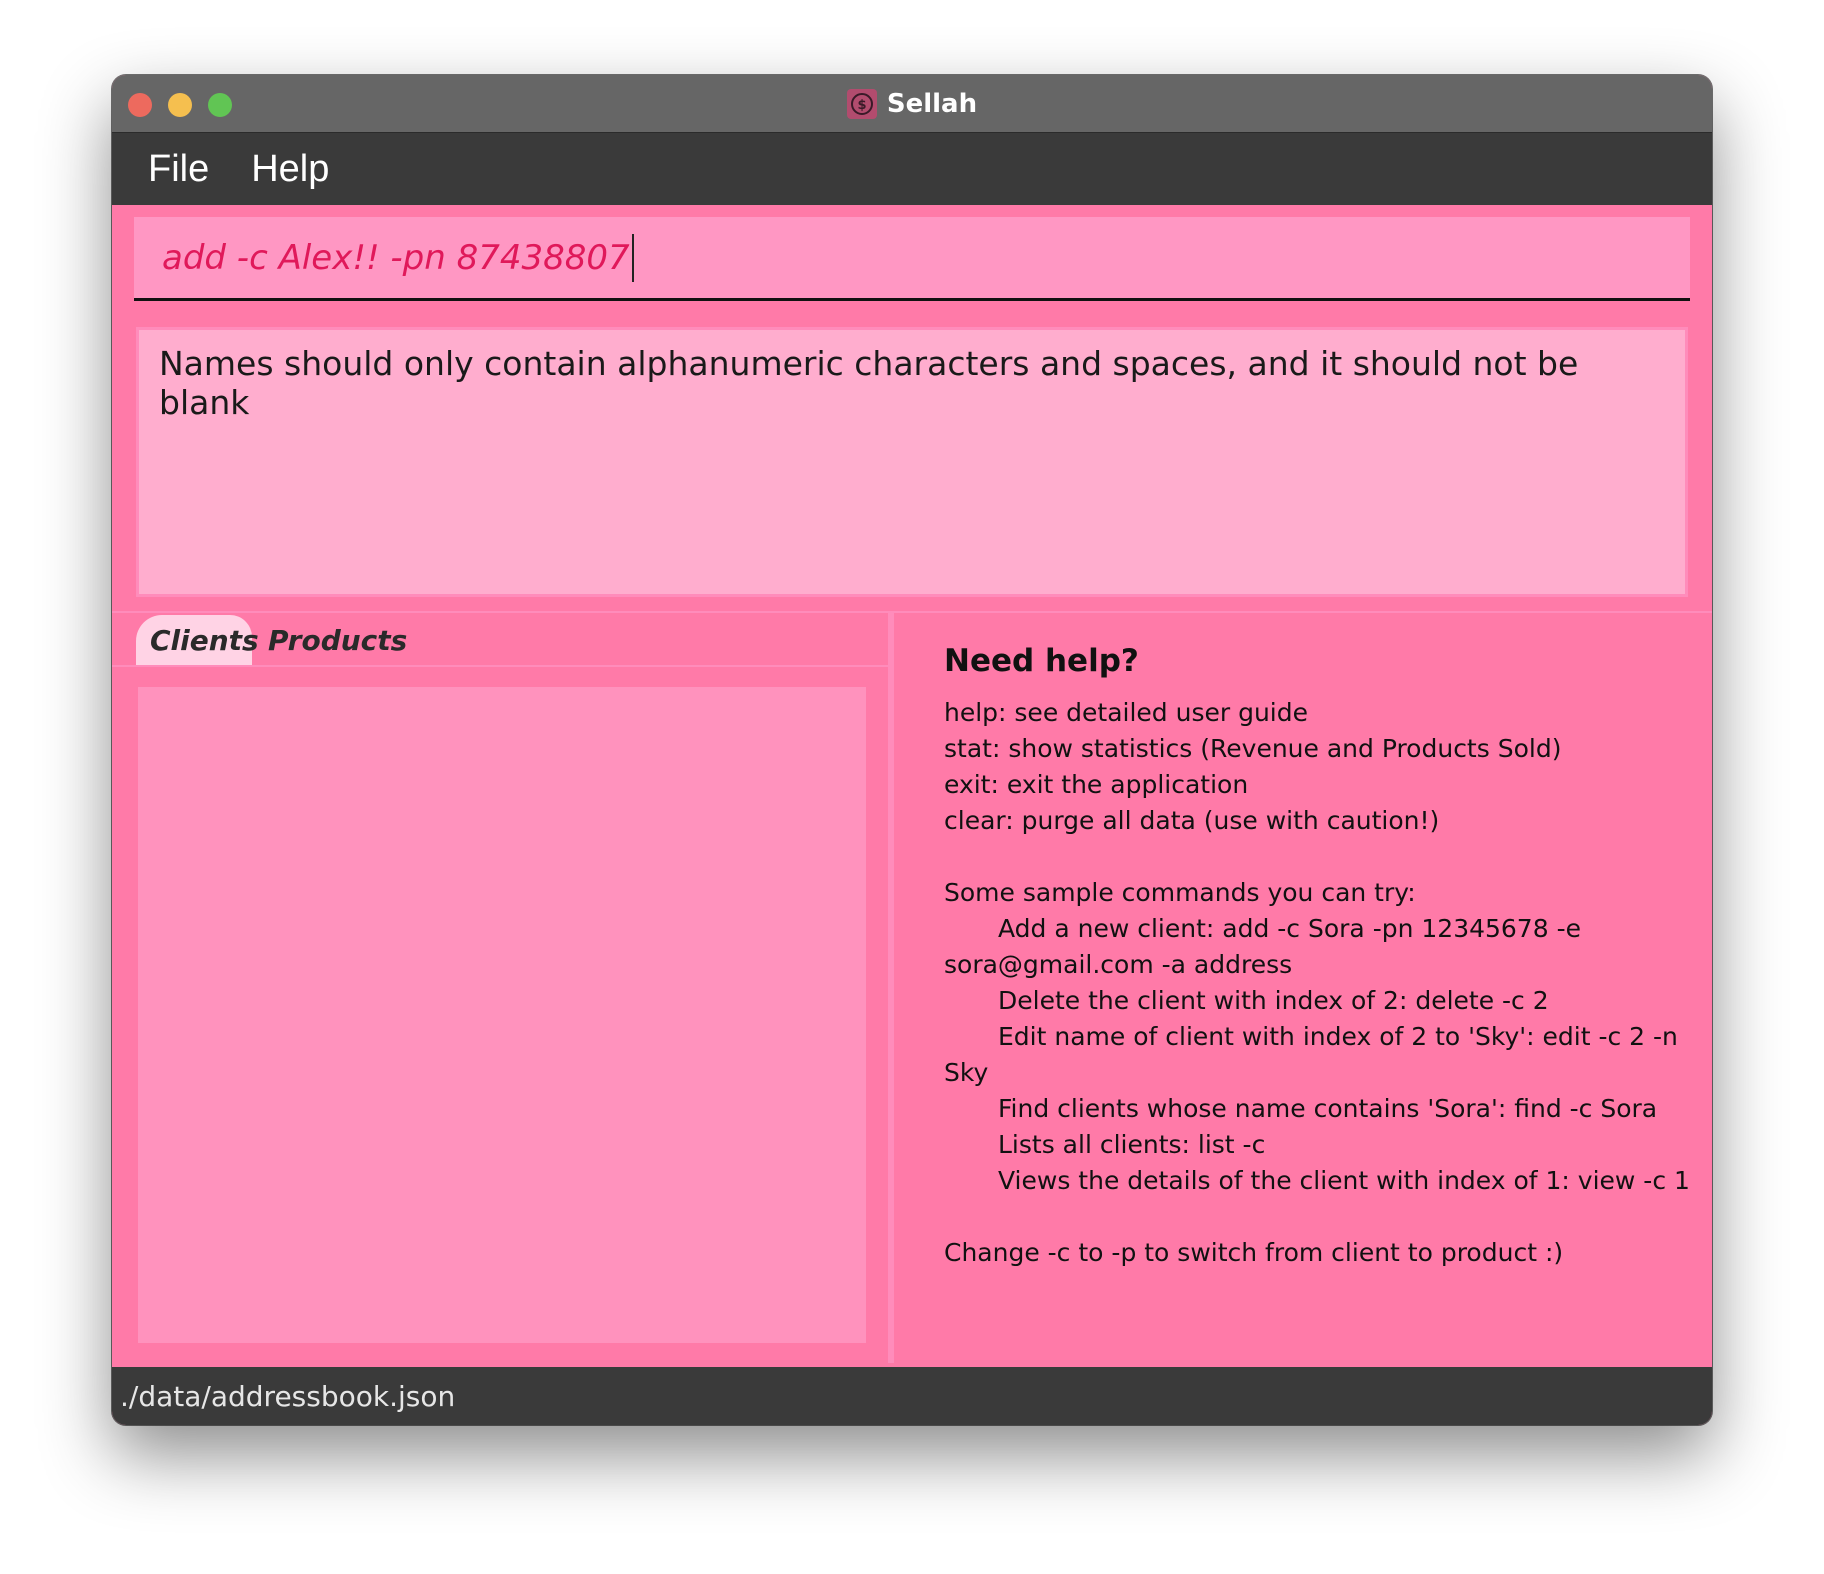  What do you see at coordinates (500, 640) in the screenshot?
I see `tab-strip: Clients Products` at bounding box center [500, 640].